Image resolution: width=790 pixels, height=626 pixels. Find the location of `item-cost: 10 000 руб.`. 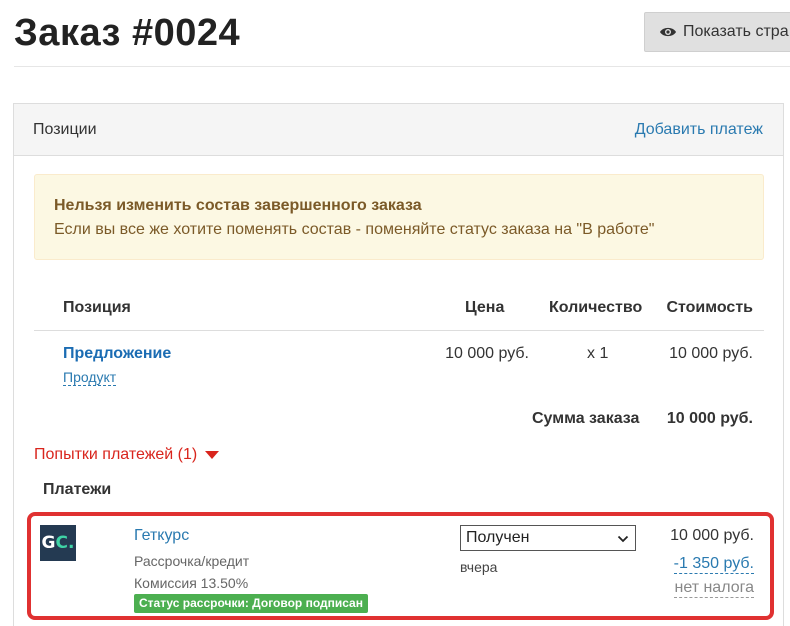

item-cost: 10 000 руб. is located at coordinates (711, 353).